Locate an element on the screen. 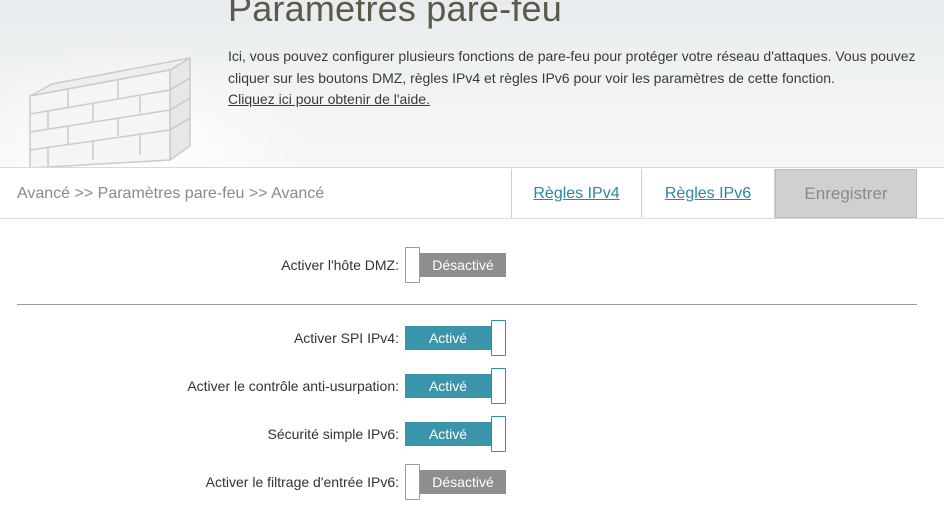  ipv6-simple-security-toggle: Activé is located at coordinates (455, 434).